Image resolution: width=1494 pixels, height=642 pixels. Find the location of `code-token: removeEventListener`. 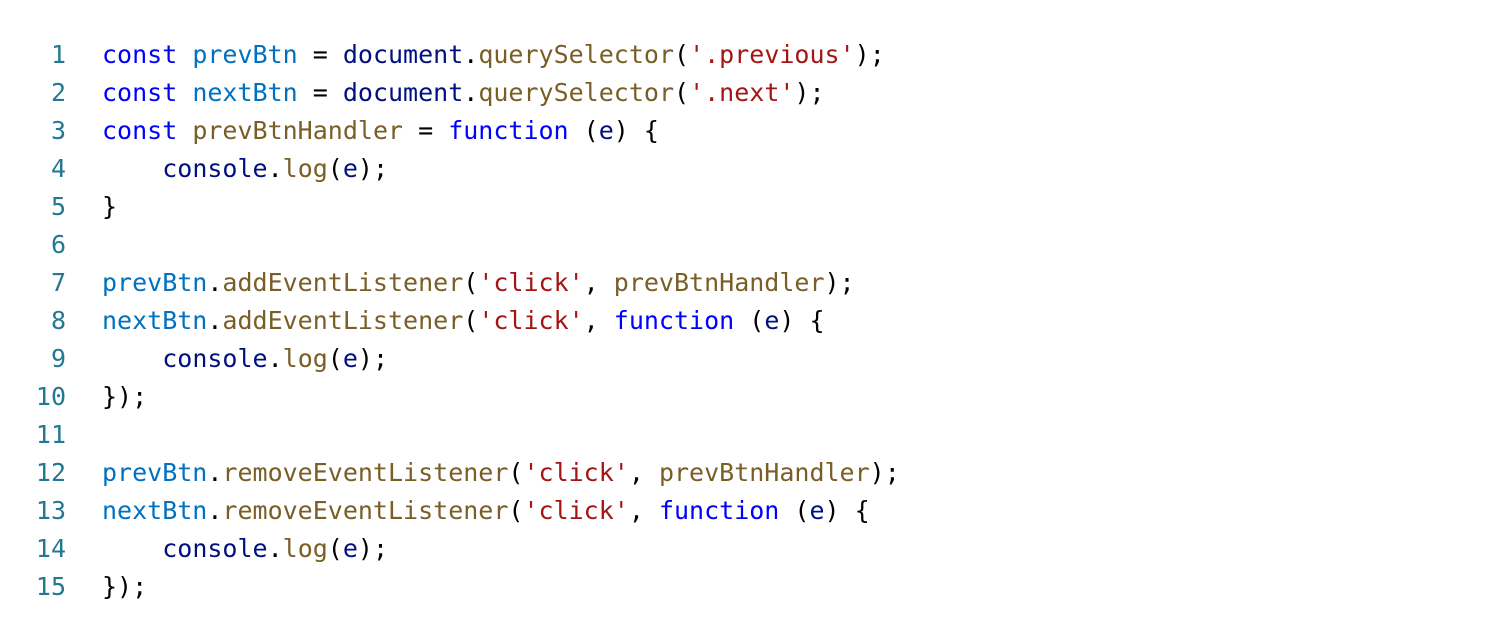

code-token: removeEventListener is located at coordinates (365, 510).